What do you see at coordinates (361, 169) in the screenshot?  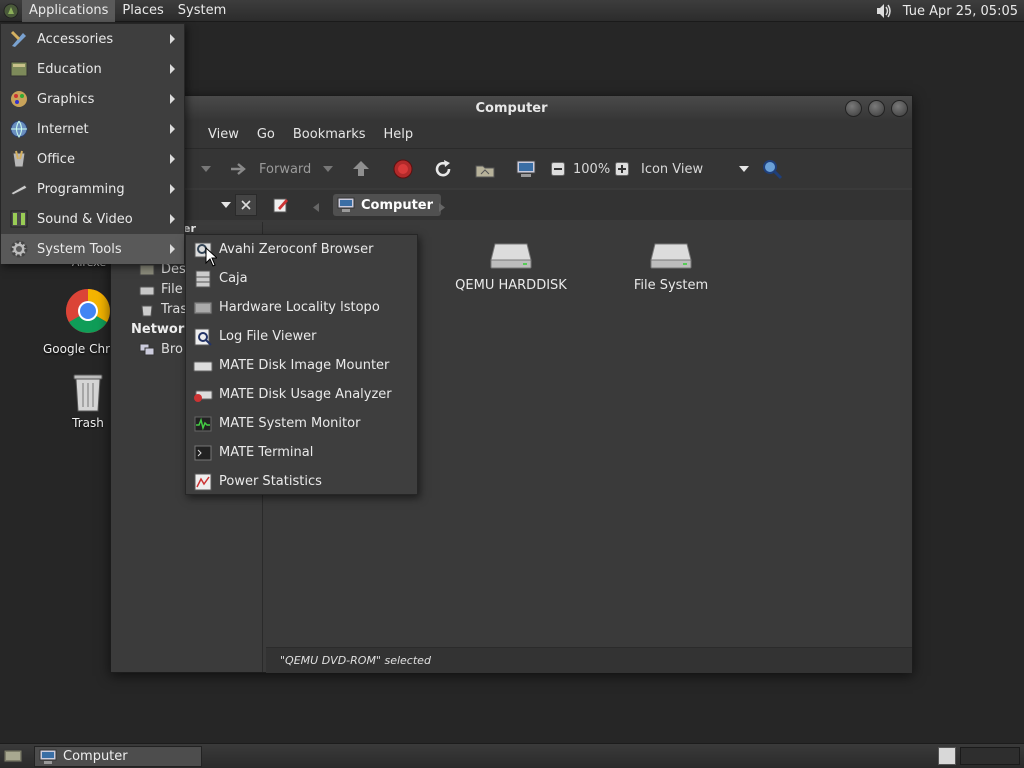 I see `up-arrow-icon` at bounding box center [361, 169].